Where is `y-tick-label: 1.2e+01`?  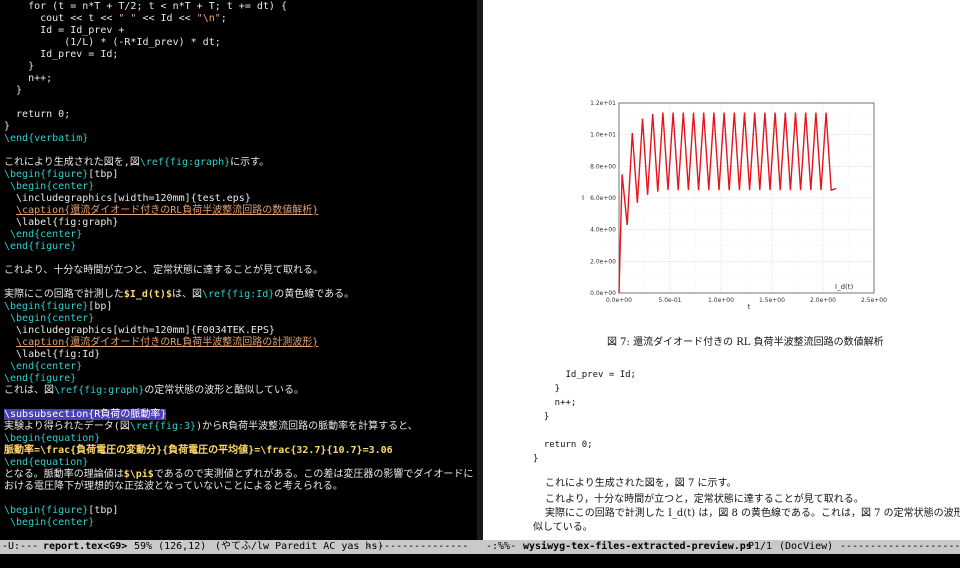 y-tick-label: 1.2e+01 is located at coordinates (603, 103).